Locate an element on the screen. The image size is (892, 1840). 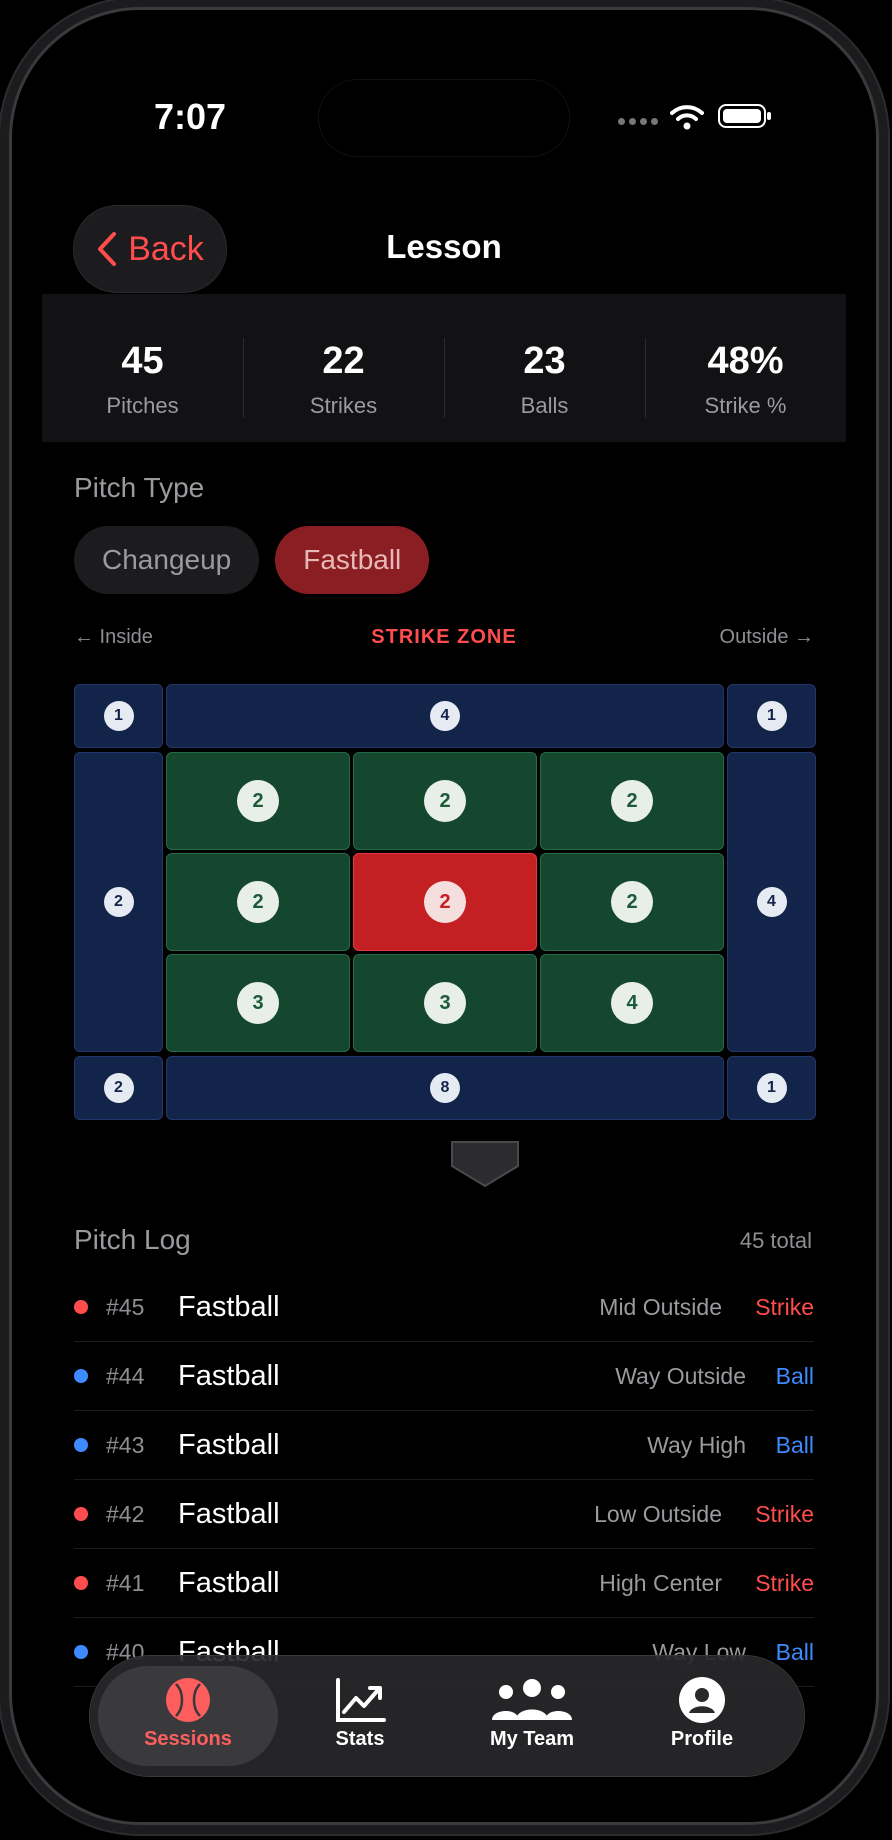
strike-zone-title: STRIKE ZONE is located at coordinates (444, 637).